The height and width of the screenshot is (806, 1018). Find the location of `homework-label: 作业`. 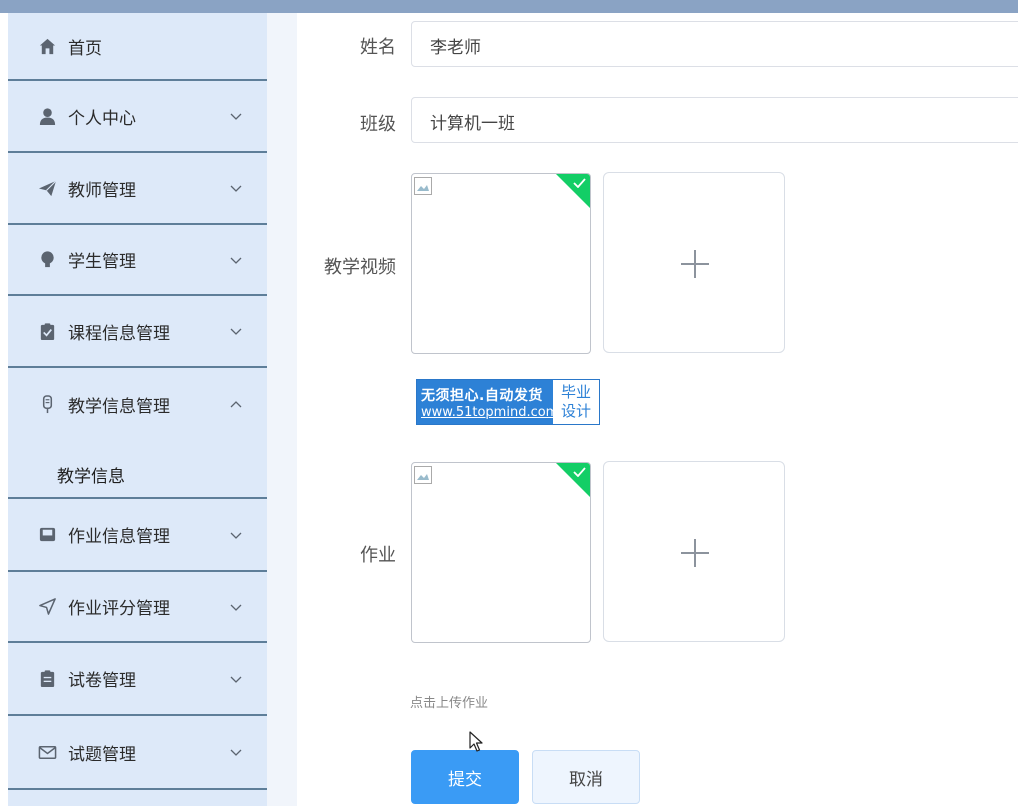

homework-label: 作业 is located at coordinates (378, 555).